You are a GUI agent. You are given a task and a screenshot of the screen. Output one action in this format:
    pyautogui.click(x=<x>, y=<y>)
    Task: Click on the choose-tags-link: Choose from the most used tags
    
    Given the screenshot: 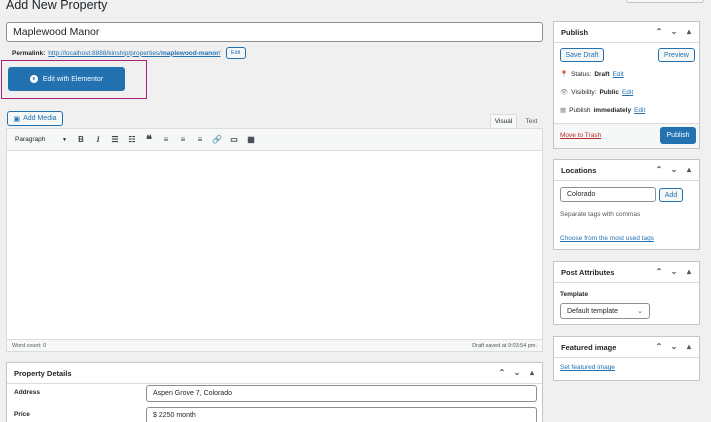 What is the action you would take?
    pyautogui.click(x=607, y=238)
    